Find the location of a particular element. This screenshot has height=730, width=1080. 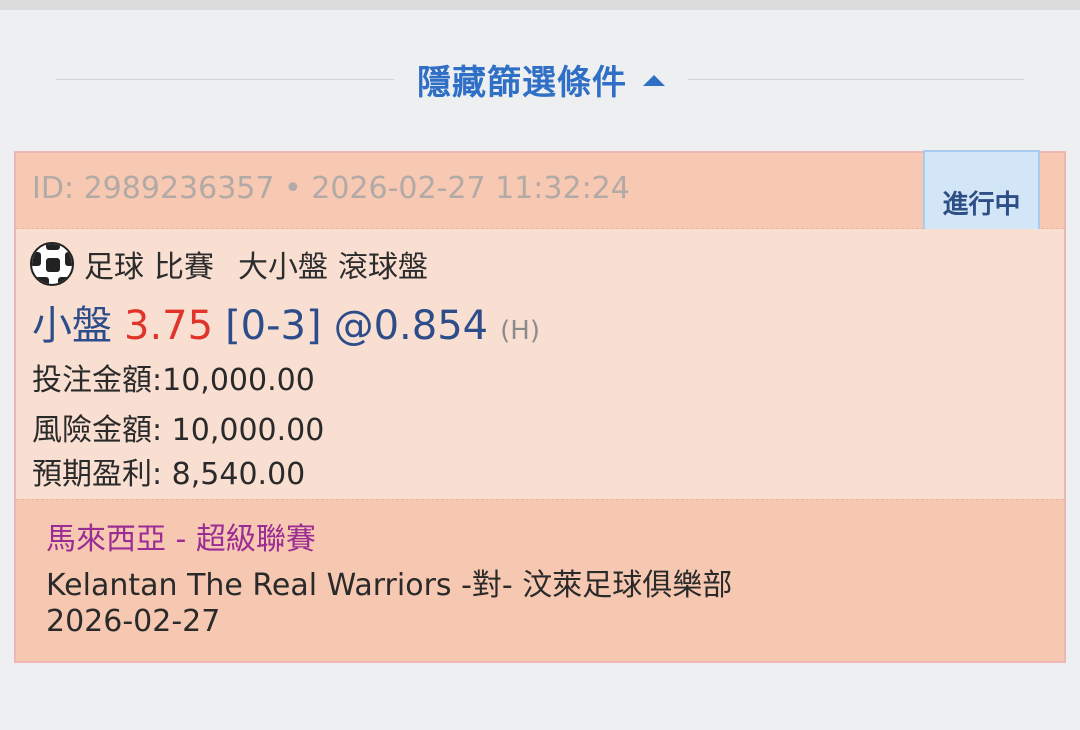

odds-value: @0.854 is located at coordinates (411, 326).